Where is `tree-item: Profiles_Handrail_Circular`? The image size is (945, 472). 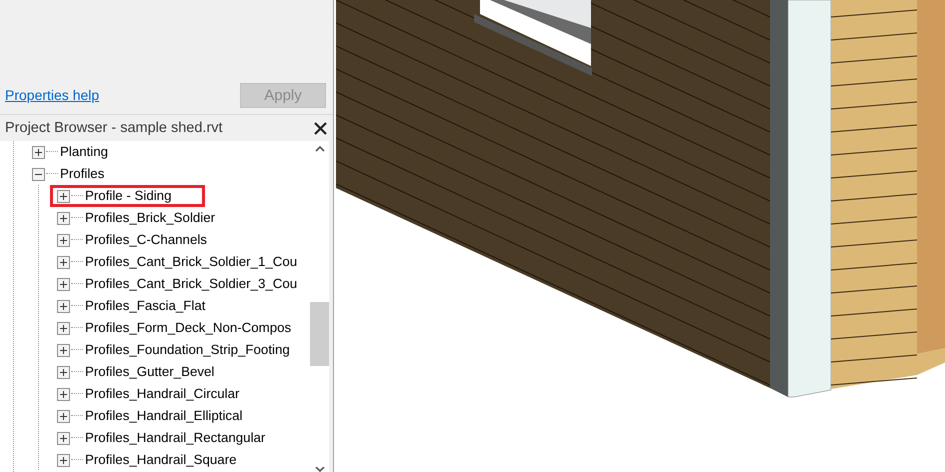
tree-item: Profiles_Handrail_Circular is located at coordinates (162, 394).